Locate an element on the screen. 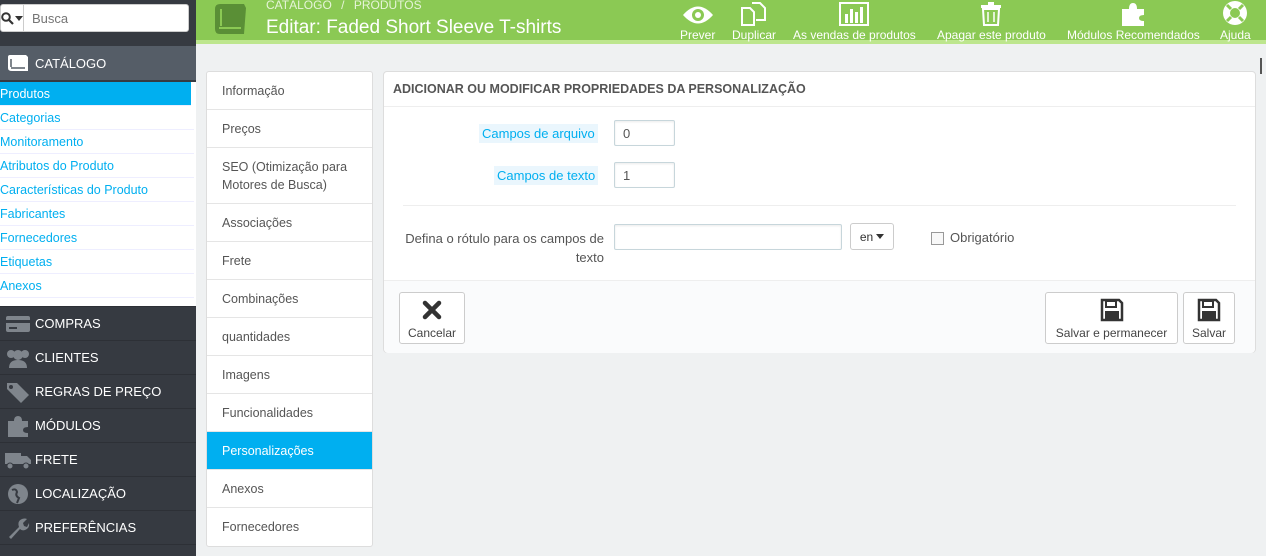  panel-footer: Cancelar Salvar e permanecer Salvar is located at coordinates (819, 316).